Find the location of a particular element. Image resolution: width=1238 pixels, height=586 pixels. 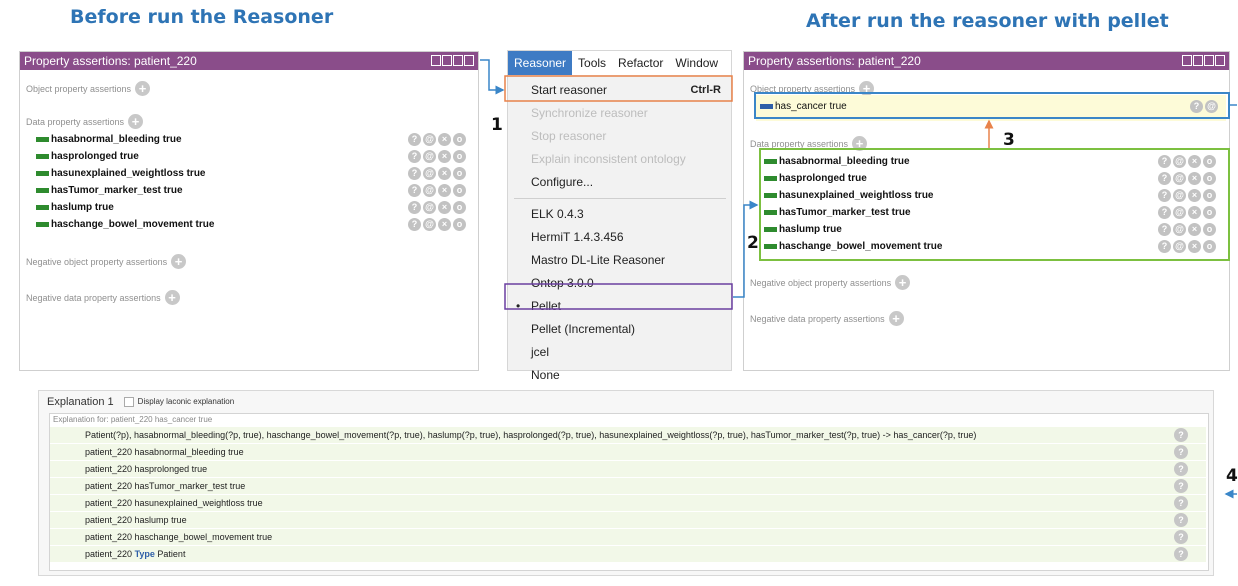

menu-item-none: None is located at coordinates (619, 373).